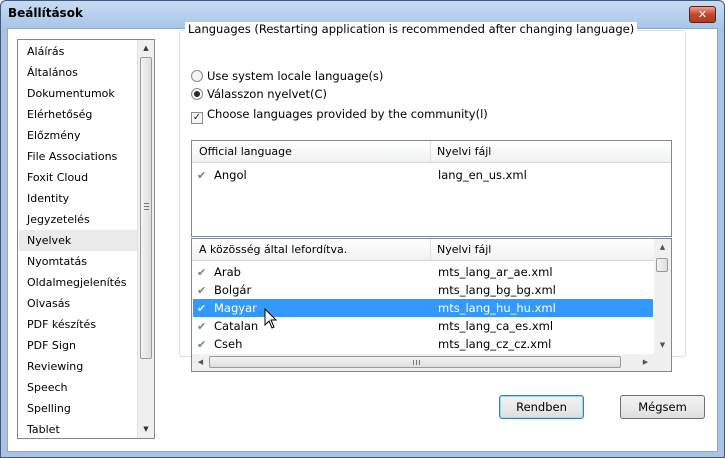 The width and height of the screenshot is (725, 458). Describe the element at coordinates (271, 318) in the screenshot. I see `mouse-pointer-icon` at that location.